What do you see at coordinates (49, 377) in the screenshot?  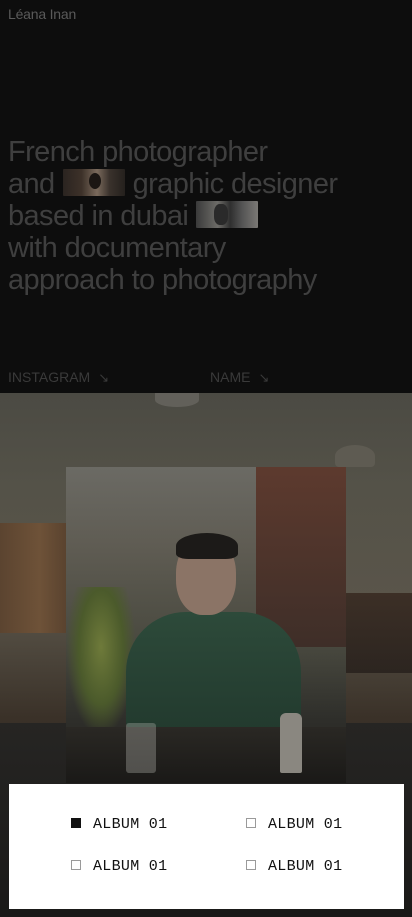 I see `instagram-link-label: INSTAGRAM` at bounding box center [49, 377].